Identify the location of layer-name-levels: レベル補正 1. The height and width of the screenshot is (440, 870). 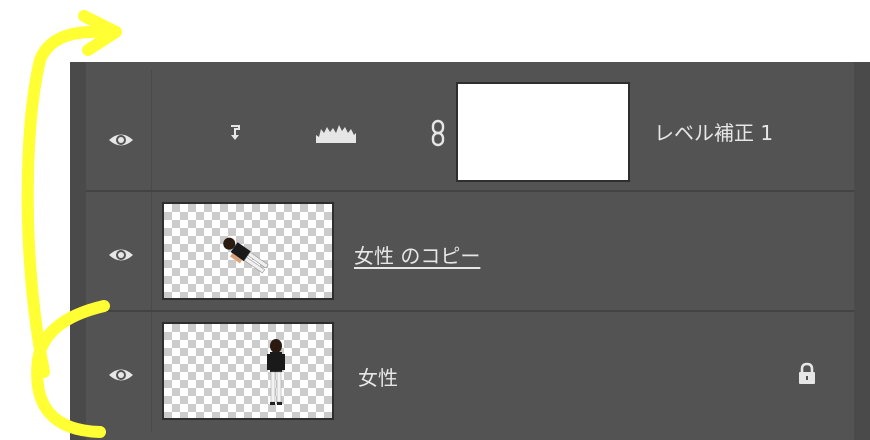
(713, 131).